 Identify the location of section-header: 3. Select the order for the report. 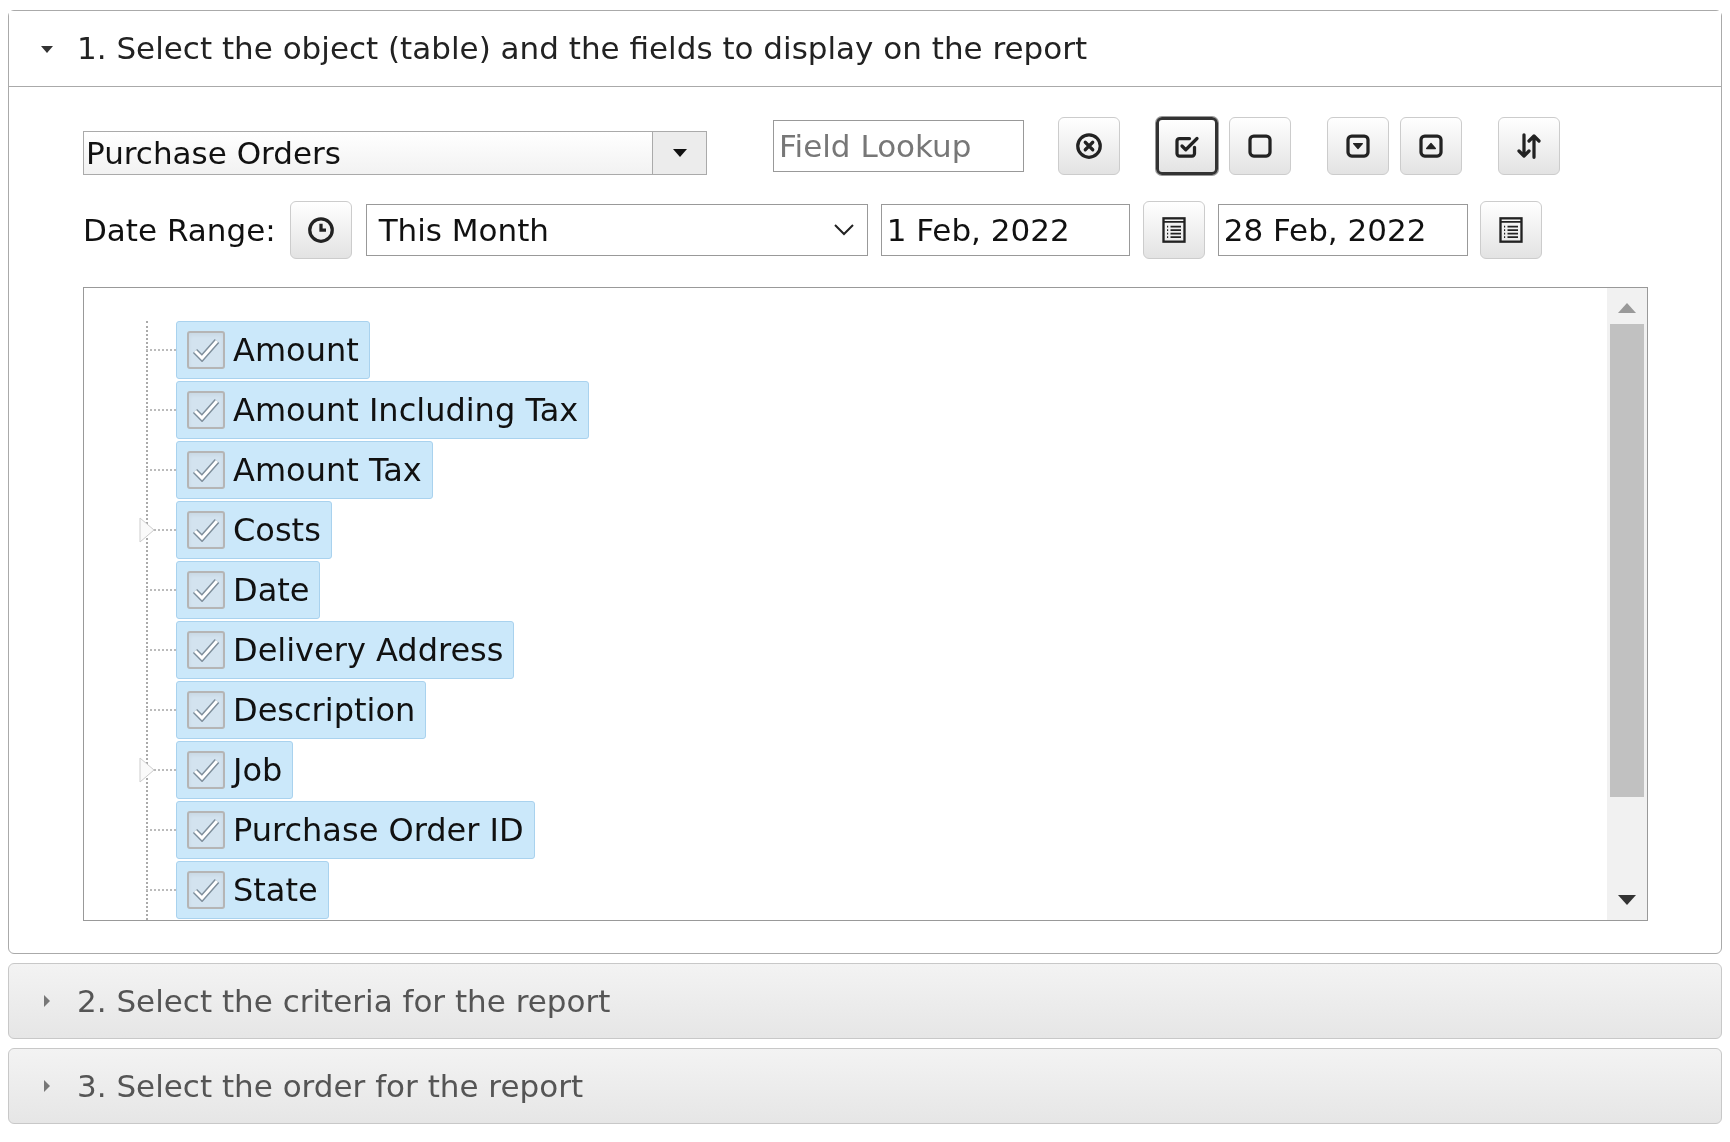
(865, 1086).